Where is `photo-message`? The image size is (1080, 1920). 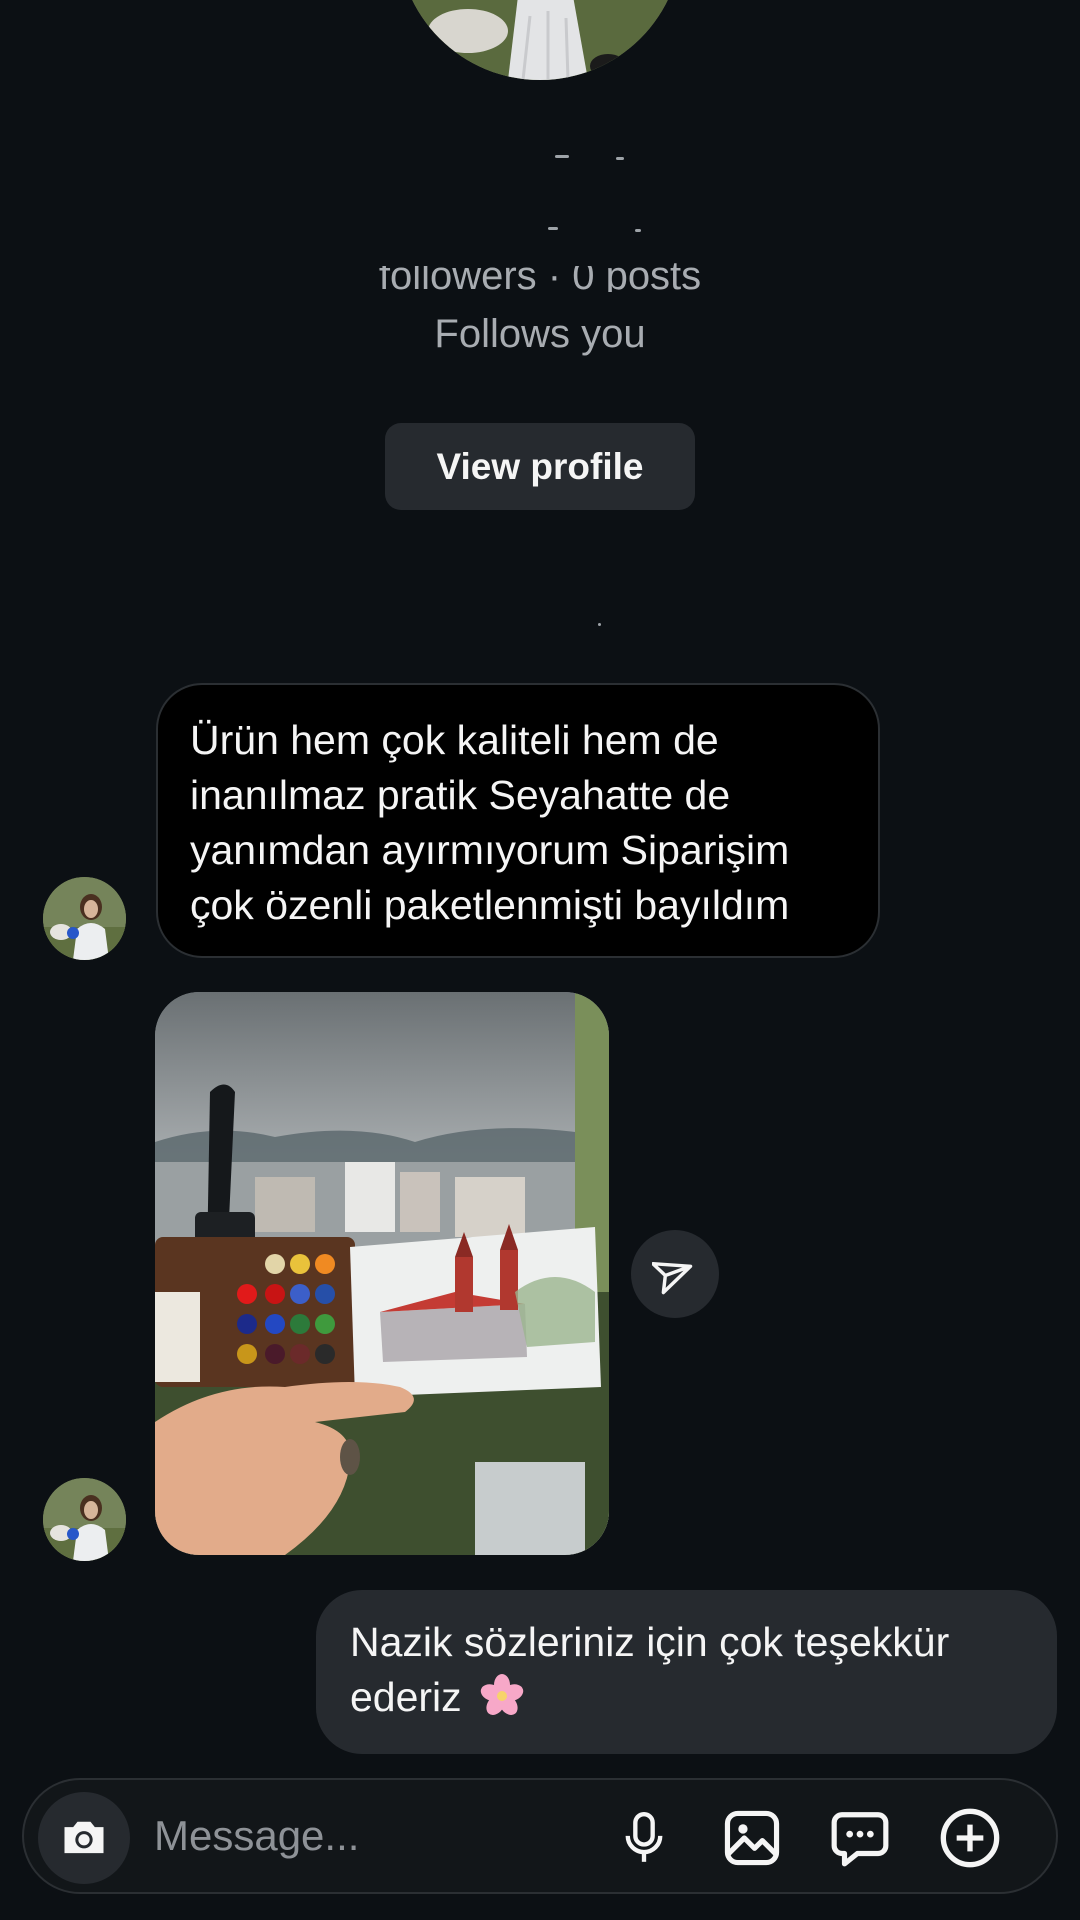
photo-message is located at coordinates (382, 1273).